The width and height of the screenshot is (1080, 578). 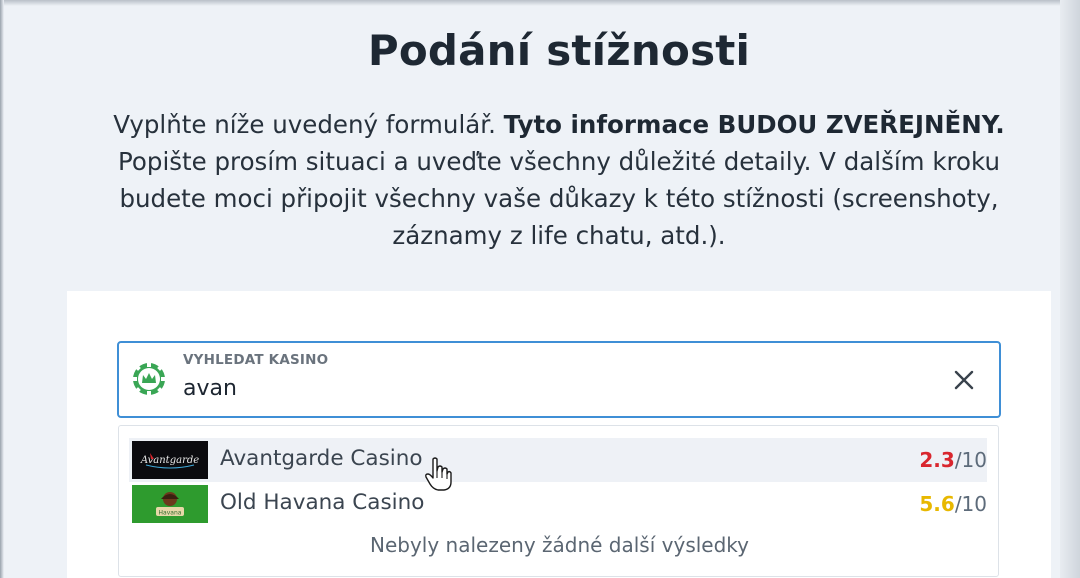 I want to click on hand-pointer-icon, so click(x=438, y=474).